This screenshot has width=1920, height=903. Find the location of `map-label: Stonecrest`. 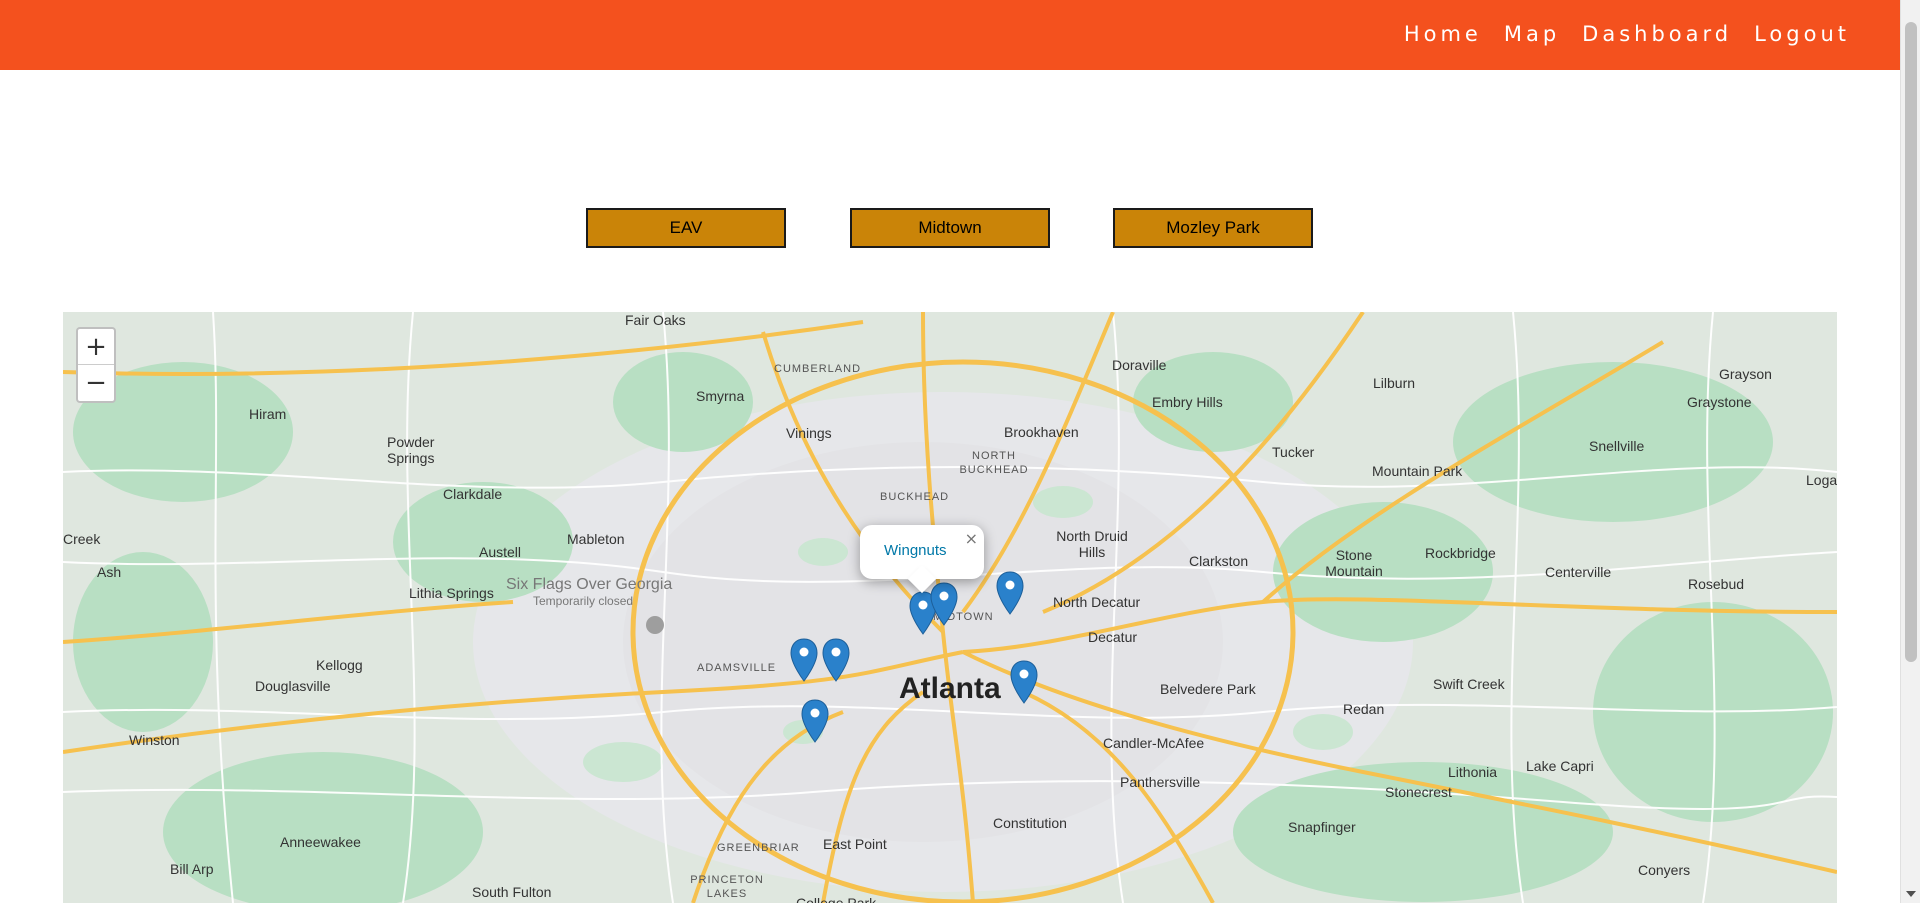

map-label: Stonecrest is located at coordinates (1418, 792).